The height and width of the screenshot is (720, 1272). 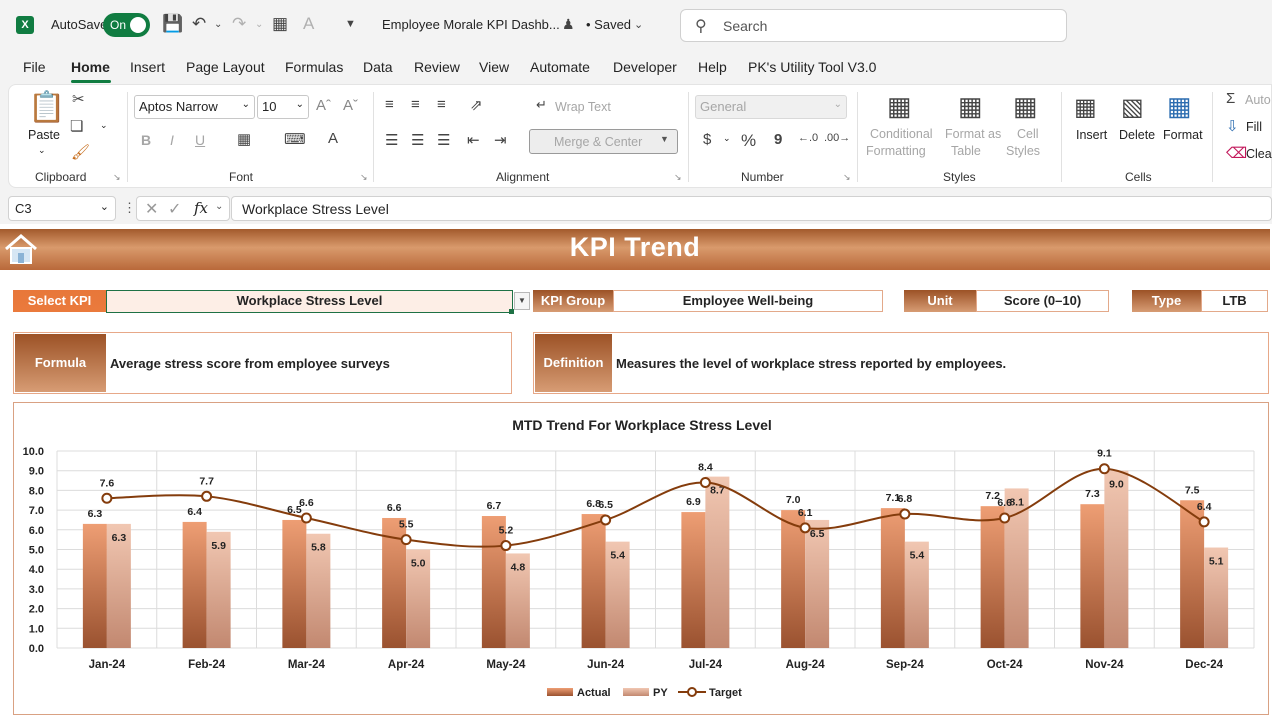 I want to click on insert-function-button: fx, so click(x=201, y=208).